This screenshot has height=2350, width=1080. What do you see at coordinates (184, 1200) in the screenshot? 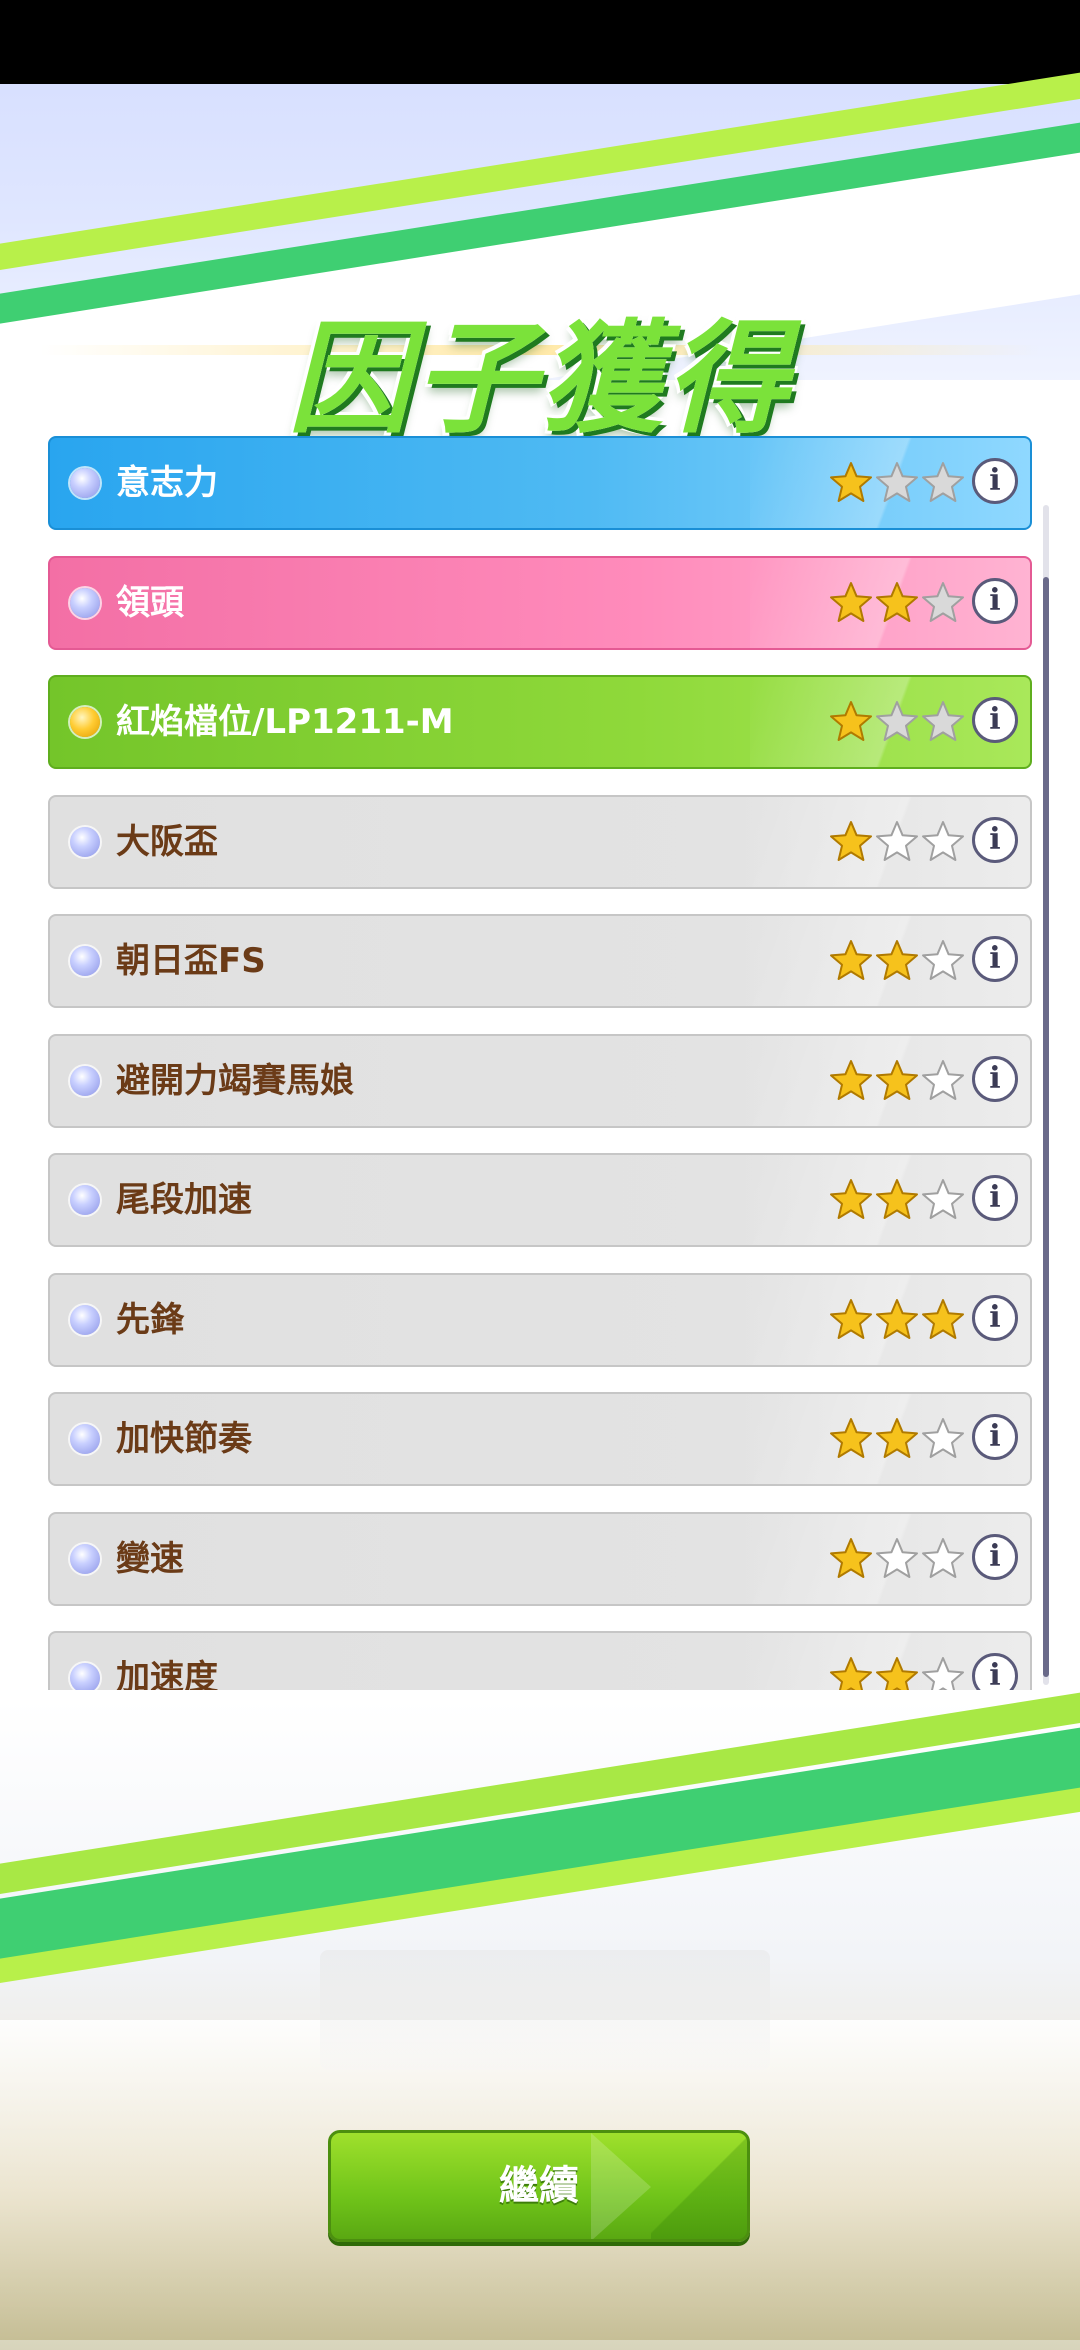
I see `factor-label: 尾段加速` at bounding box center [184, 1200].